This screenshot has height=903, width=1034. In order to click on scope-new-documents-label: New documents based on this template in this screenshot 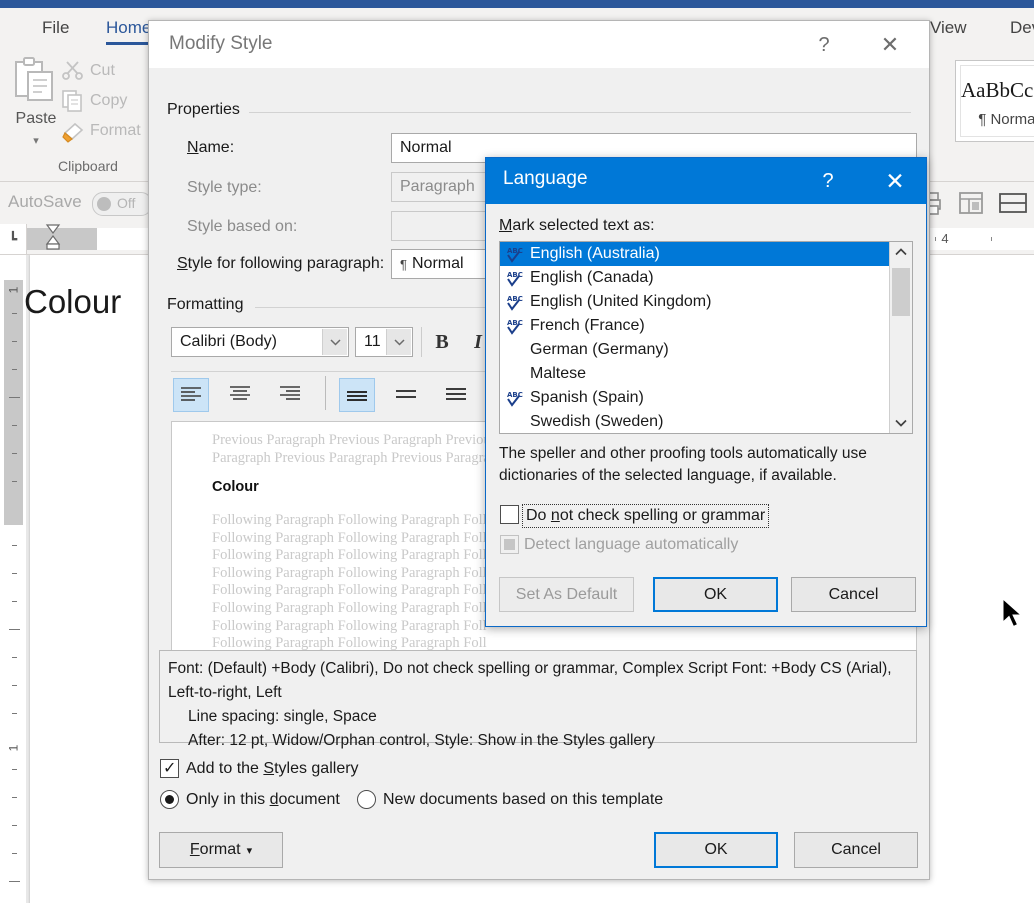, I will do `click(523, 800)`.